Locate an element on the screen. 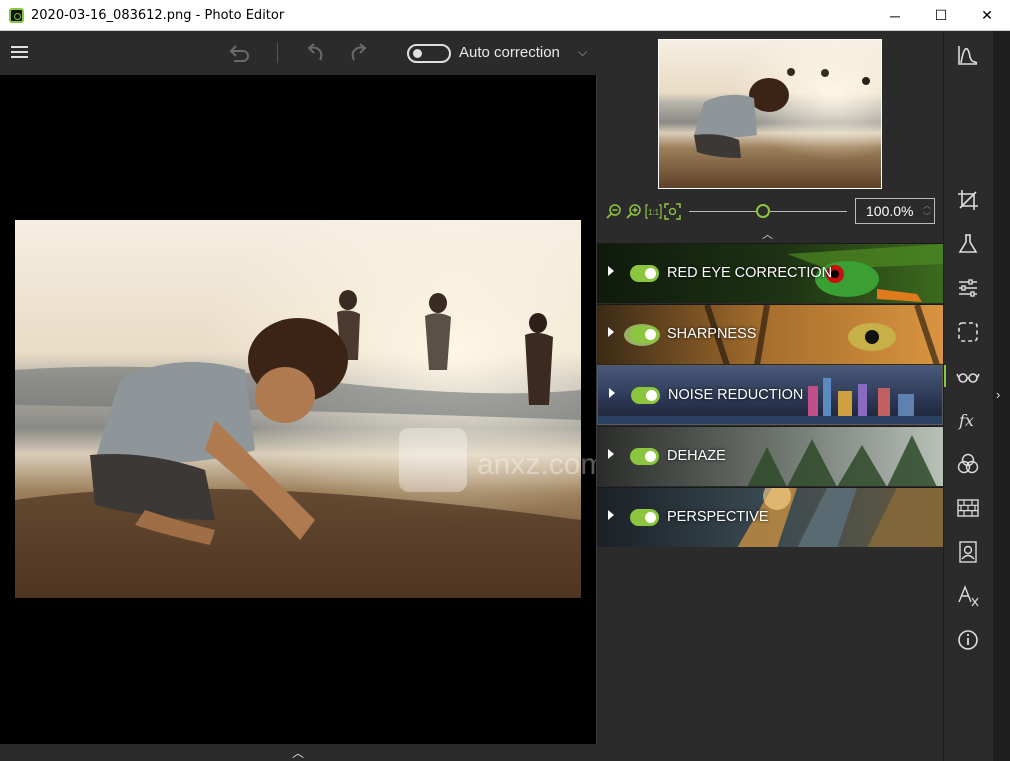  zoom-slider-handle is located at coordinates (763, 211).